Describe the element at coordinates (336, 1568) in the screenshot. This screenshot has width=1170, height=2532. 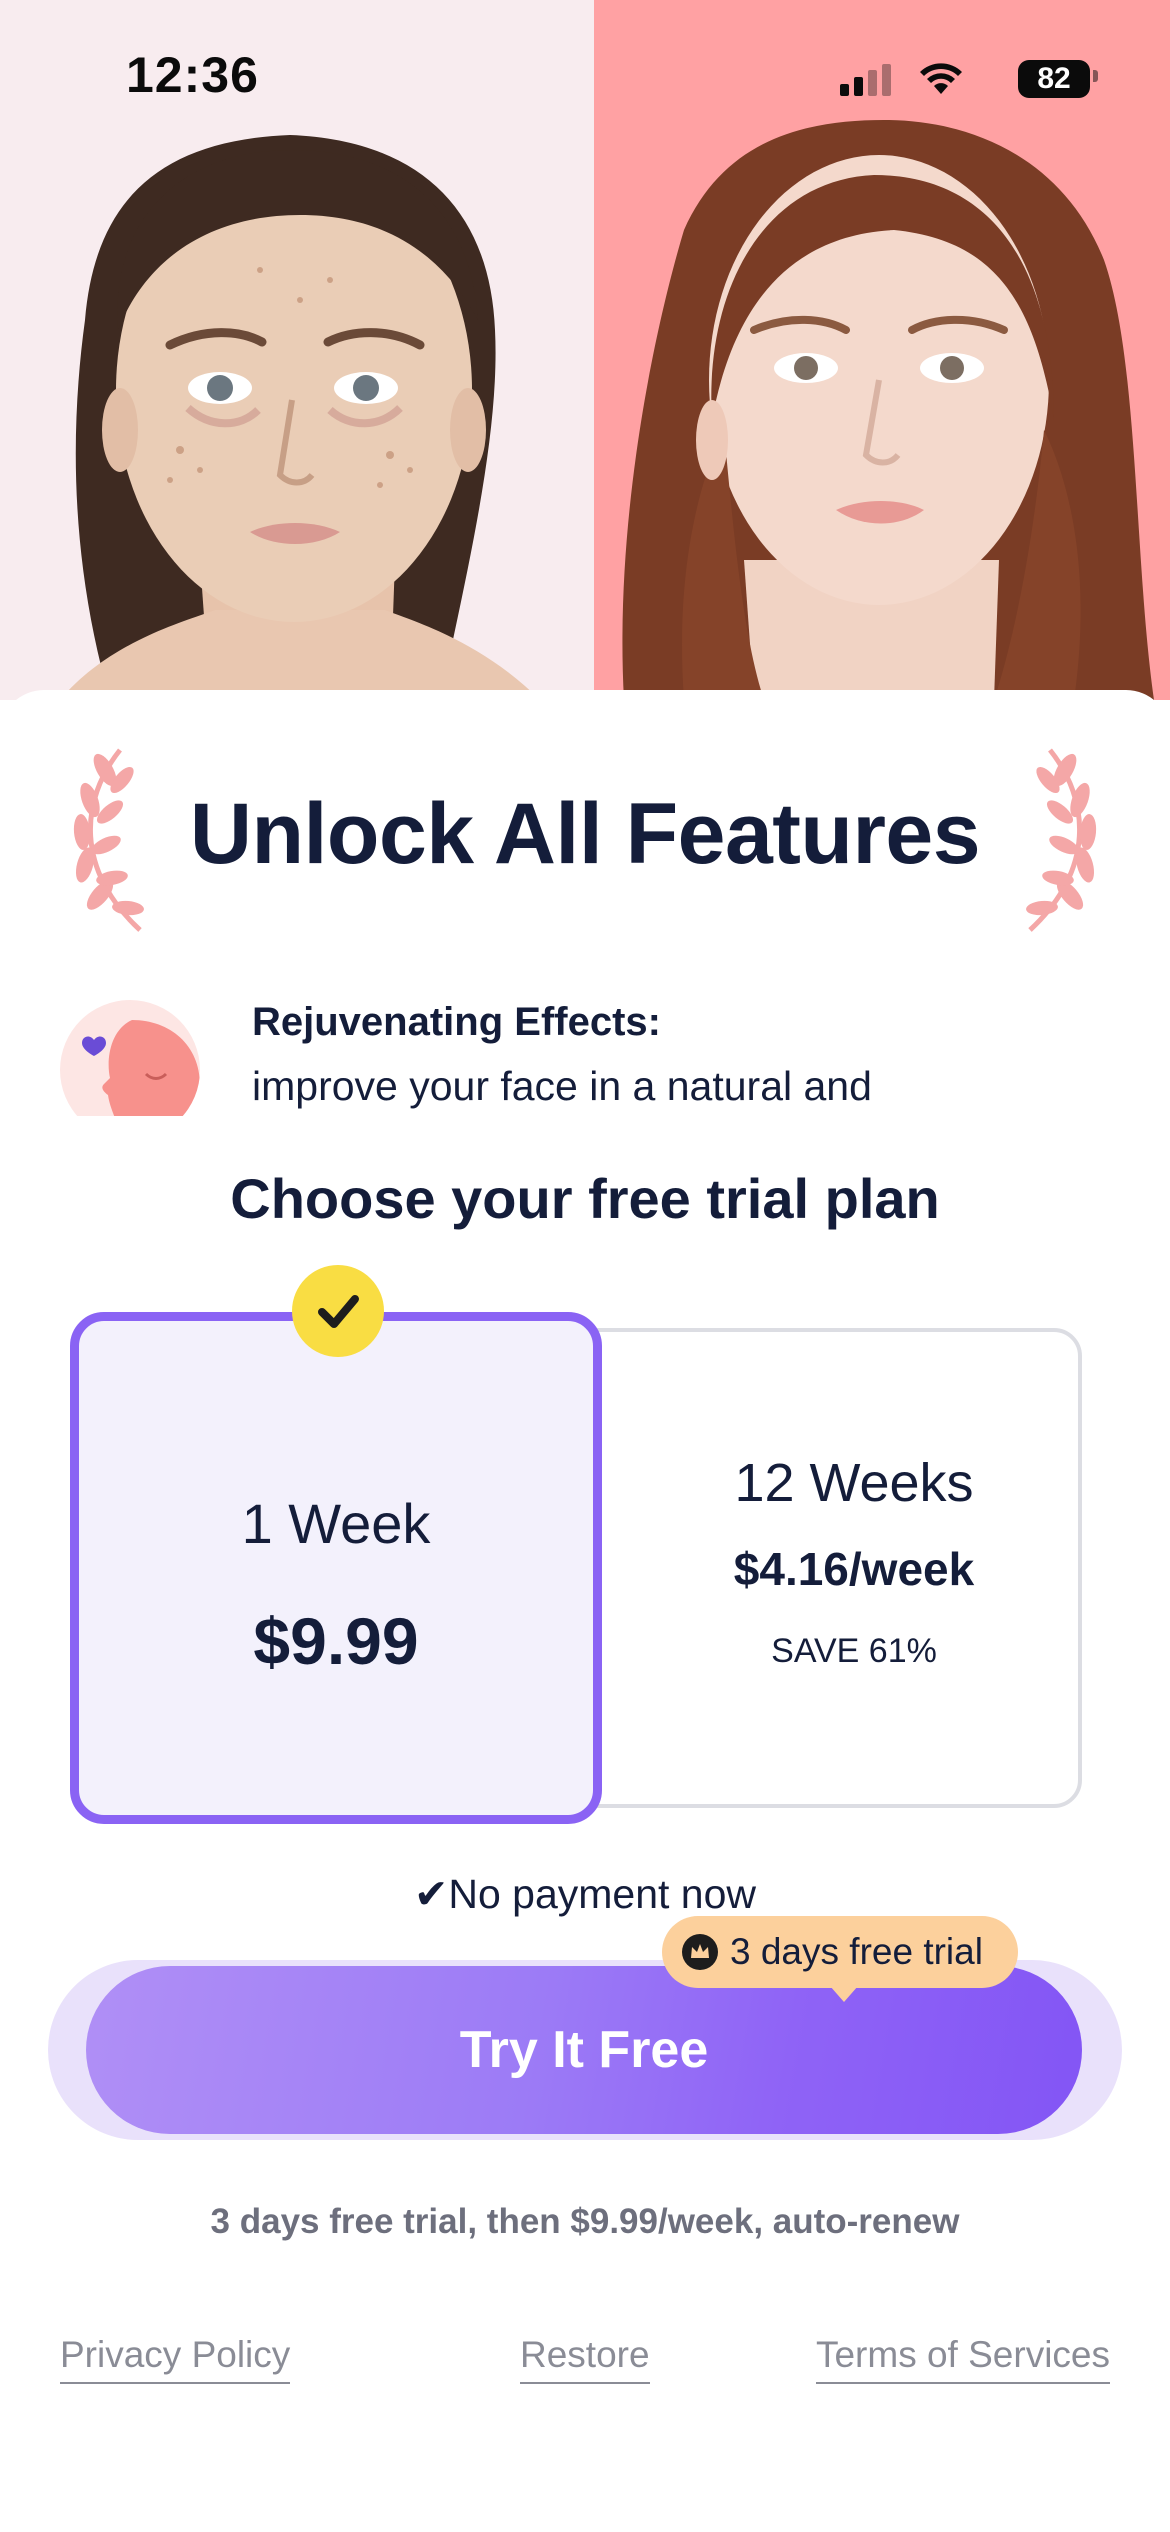
I see `plan-card-1-week: 1 Week $9.99` at that location.